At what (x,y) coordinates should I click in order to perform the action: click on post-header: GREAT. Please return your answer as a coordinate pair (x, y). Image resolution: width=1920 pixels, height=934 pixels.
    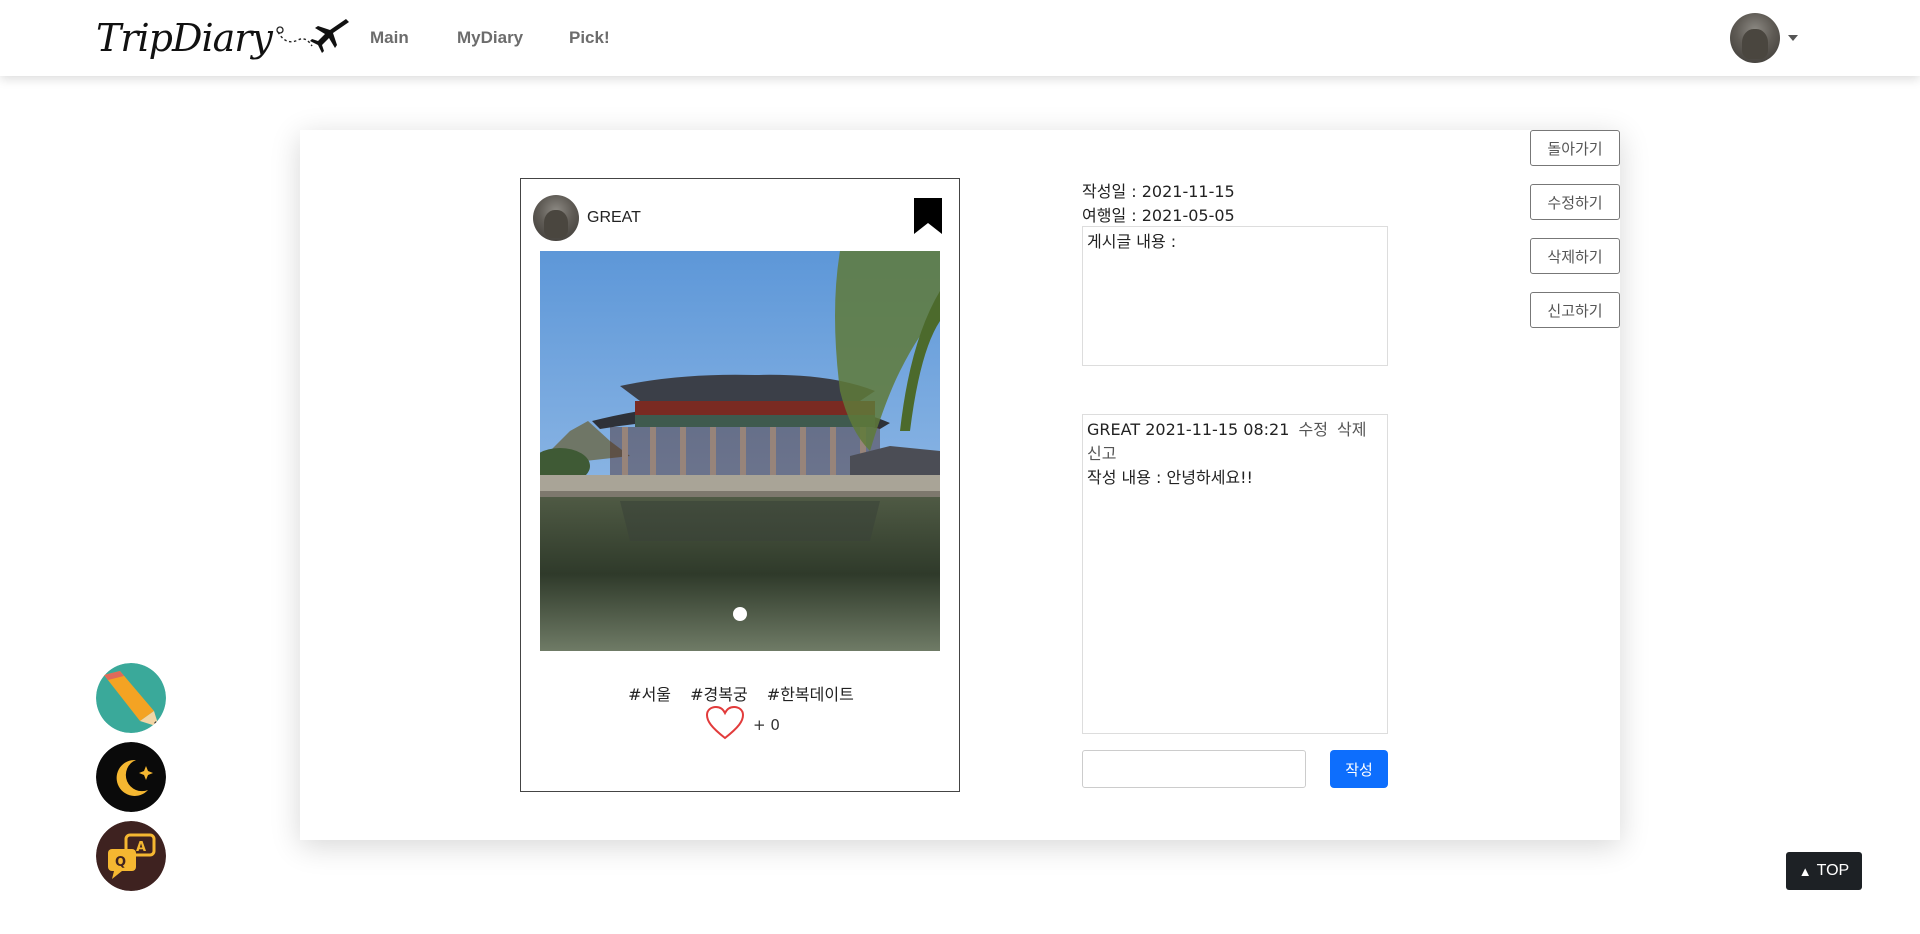
    Looking at the image, I should click on (587, 218).